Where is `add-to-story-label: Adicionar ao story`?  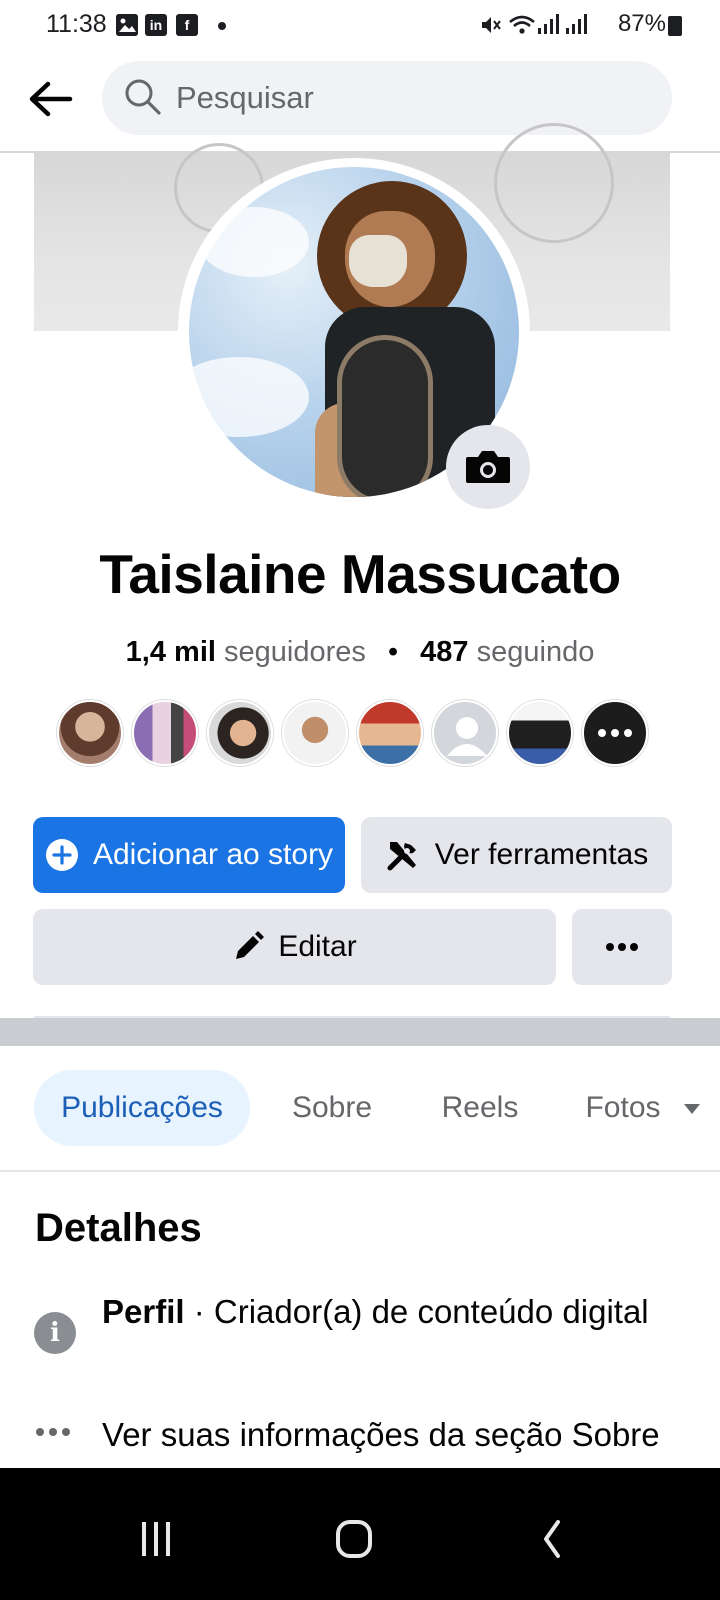 add-to-story-label: Adicionar ao story is located at coordinates (213, 854).